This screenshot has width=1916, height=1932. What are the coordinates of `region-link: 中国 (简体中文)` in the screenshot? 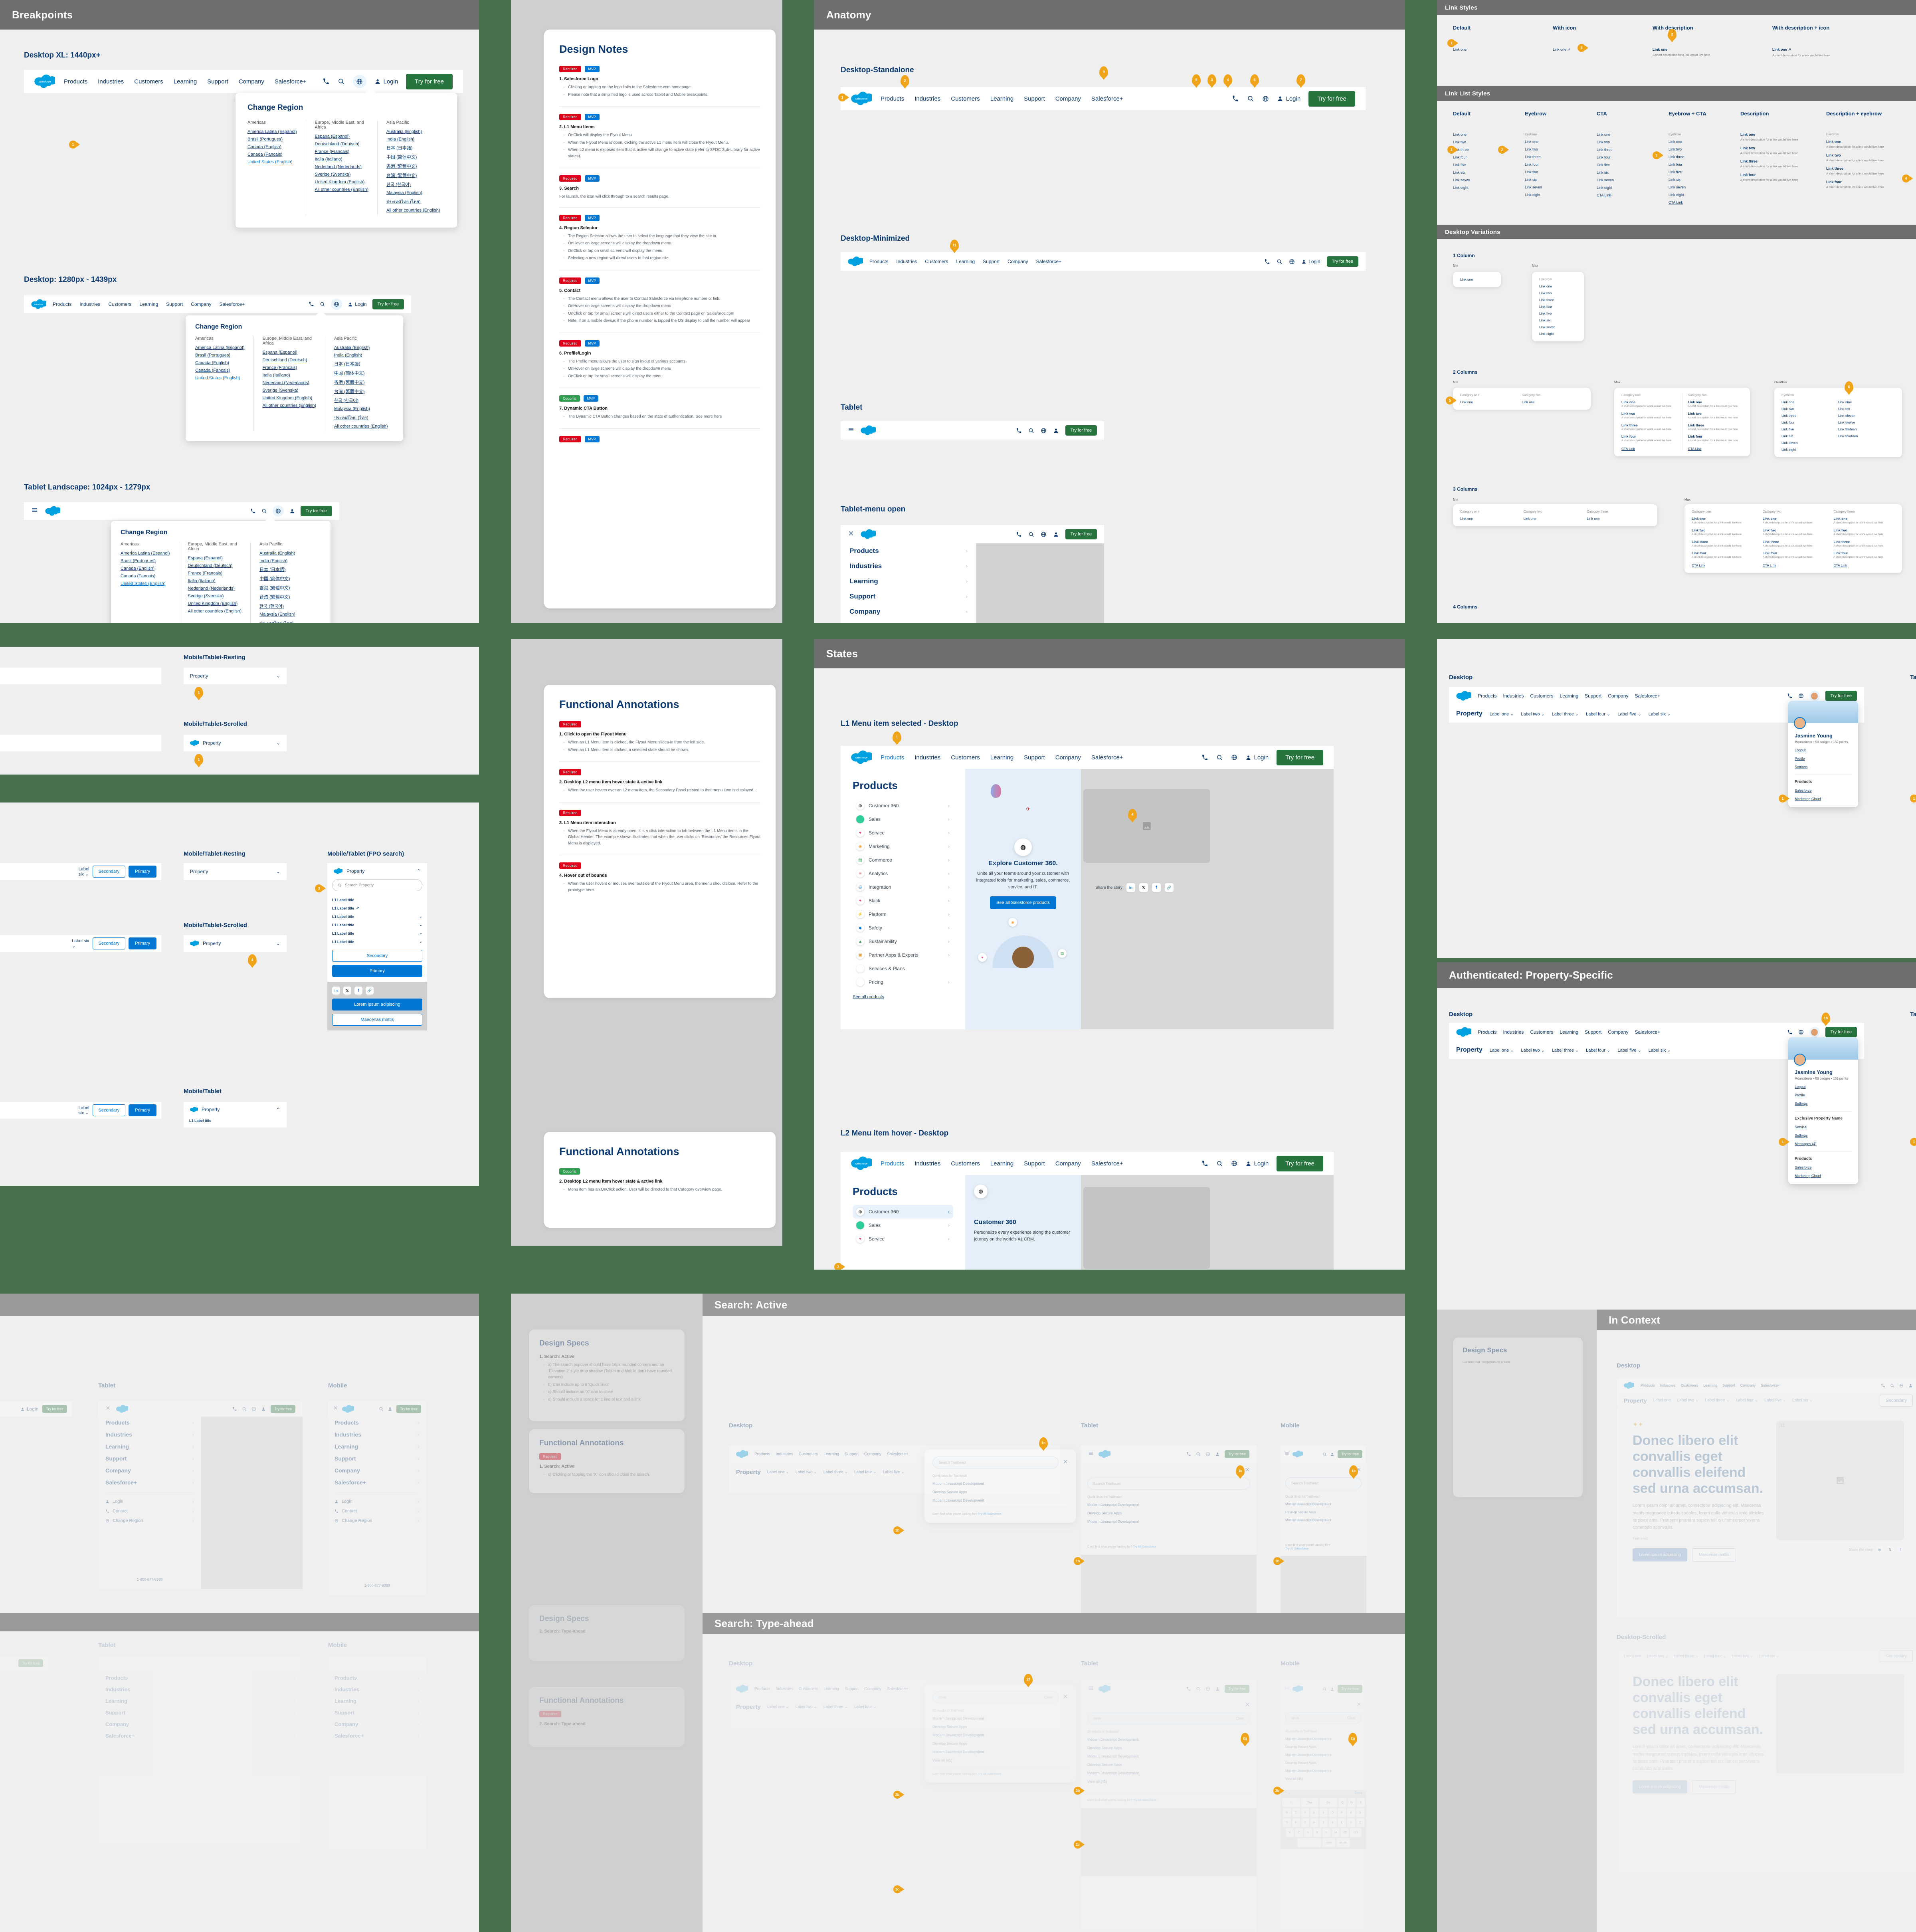 It's located at (361, 373).